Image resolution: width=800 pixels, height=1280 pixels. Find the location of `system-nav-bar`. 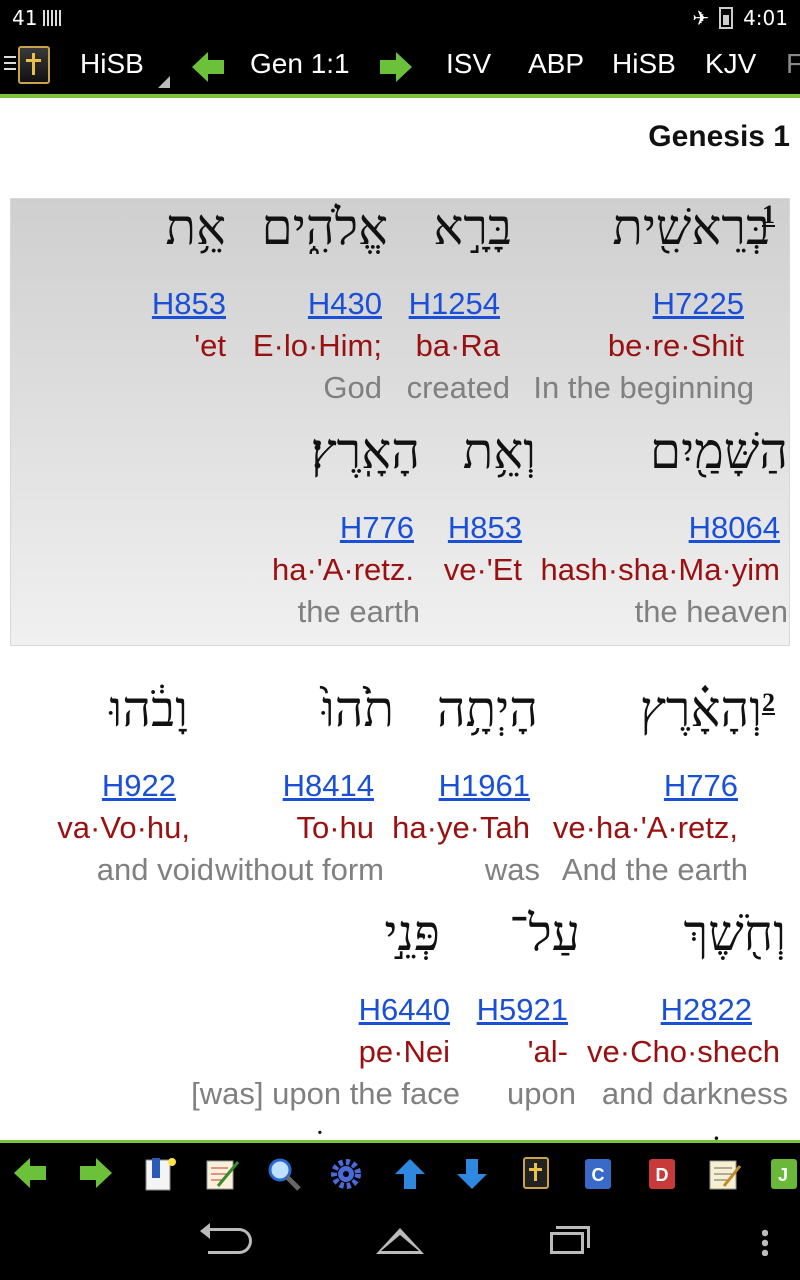

system-nav-bar is located at coordinates (400, 1242).